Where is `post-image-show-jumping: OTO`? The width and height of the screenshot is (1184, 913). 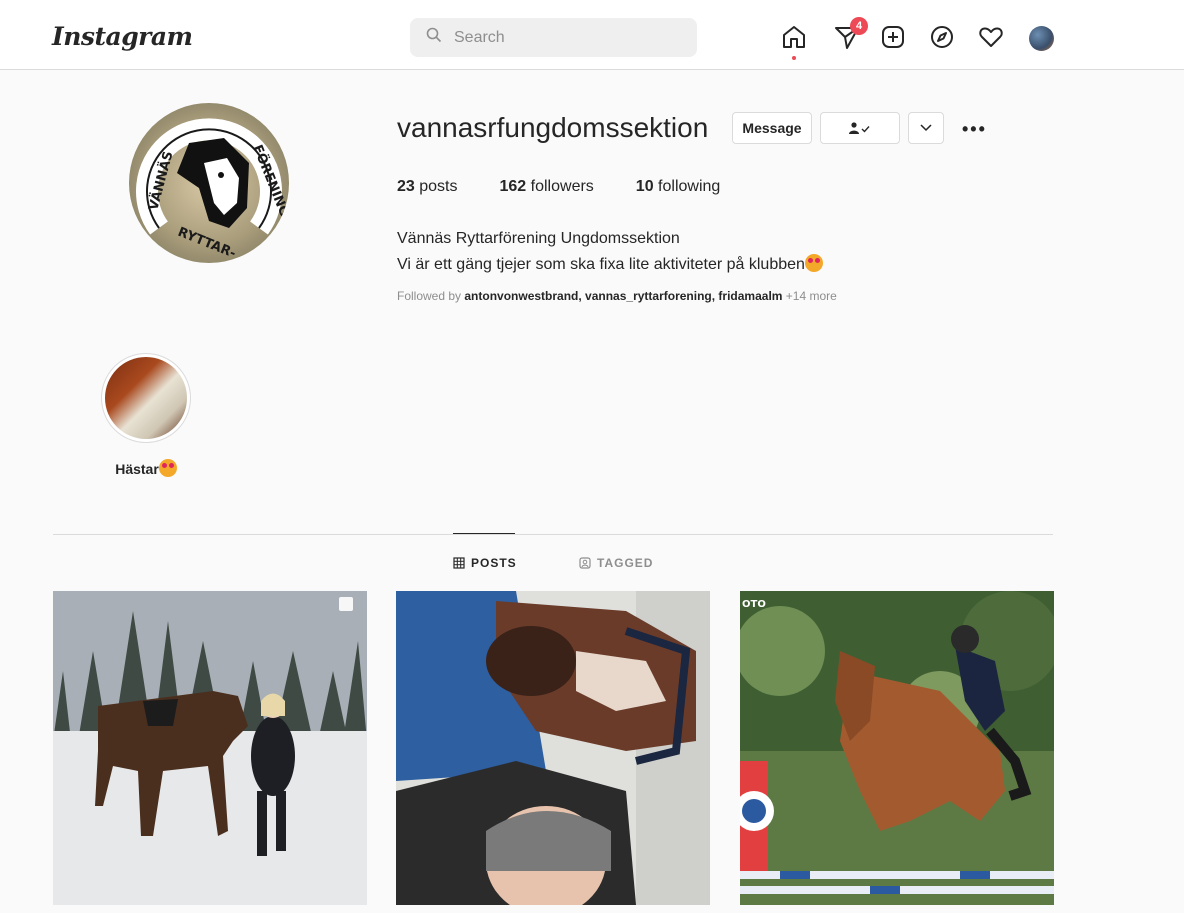 post-image-show-jumping: OTO is located at coordinates (897, 748).